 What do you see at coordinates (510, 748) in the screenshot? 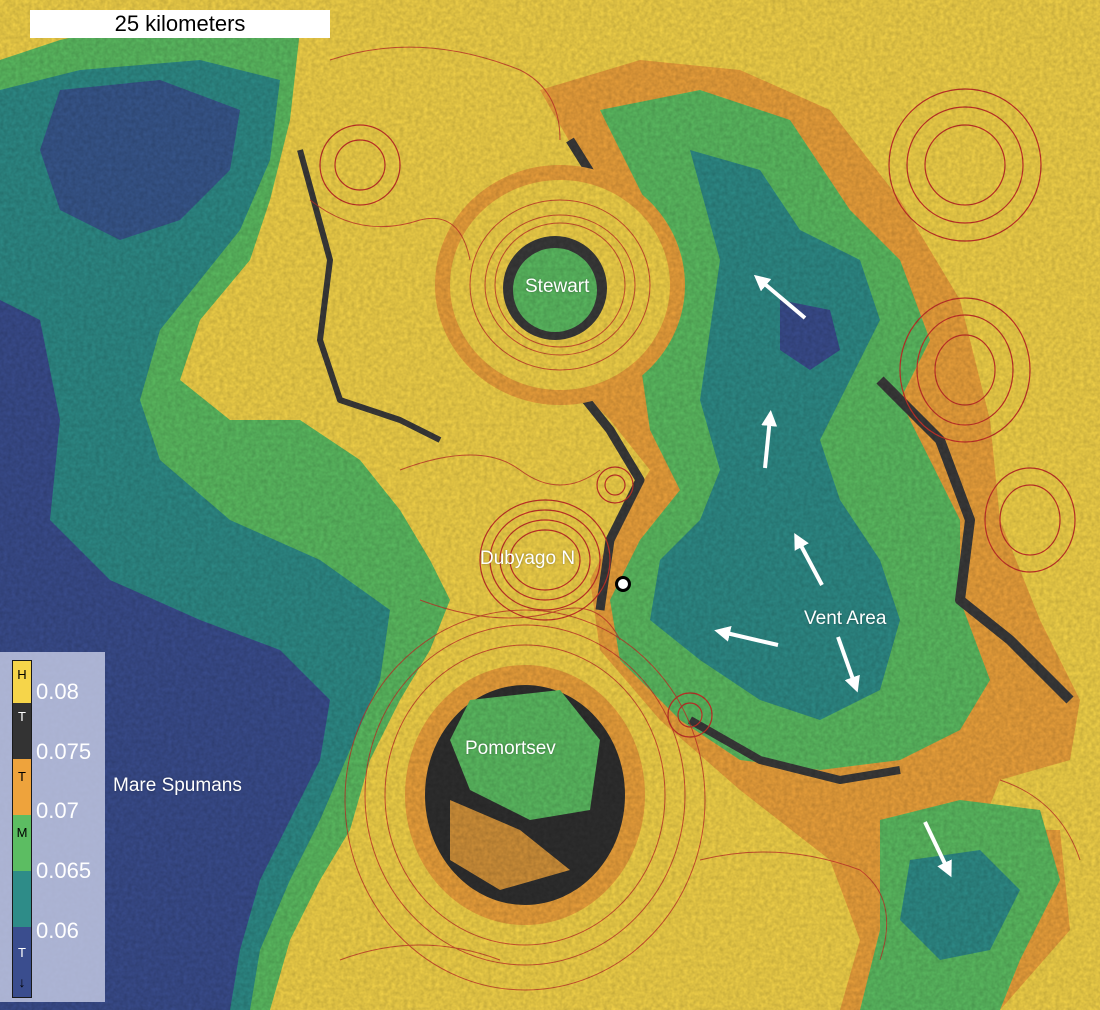
I see `place-label-pomortsev: Pomortsev` at bounding box center [510, 748].